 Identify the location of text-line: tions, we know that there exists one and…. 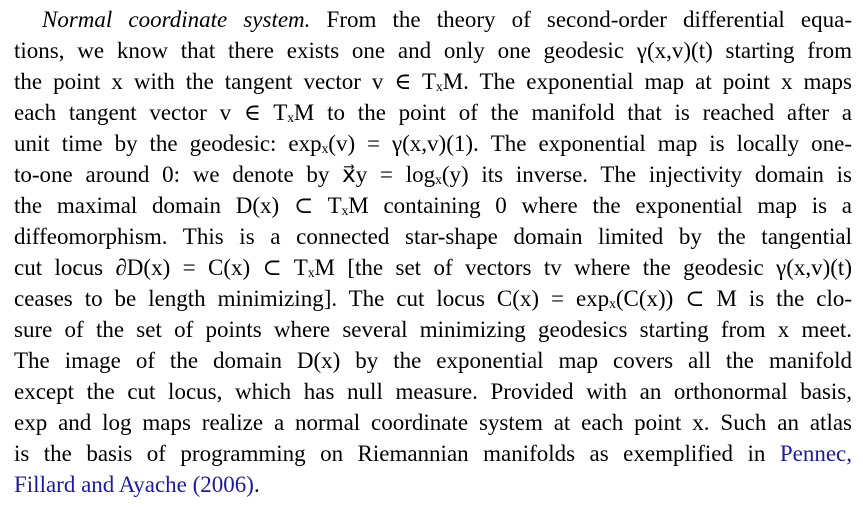
(433, 50).